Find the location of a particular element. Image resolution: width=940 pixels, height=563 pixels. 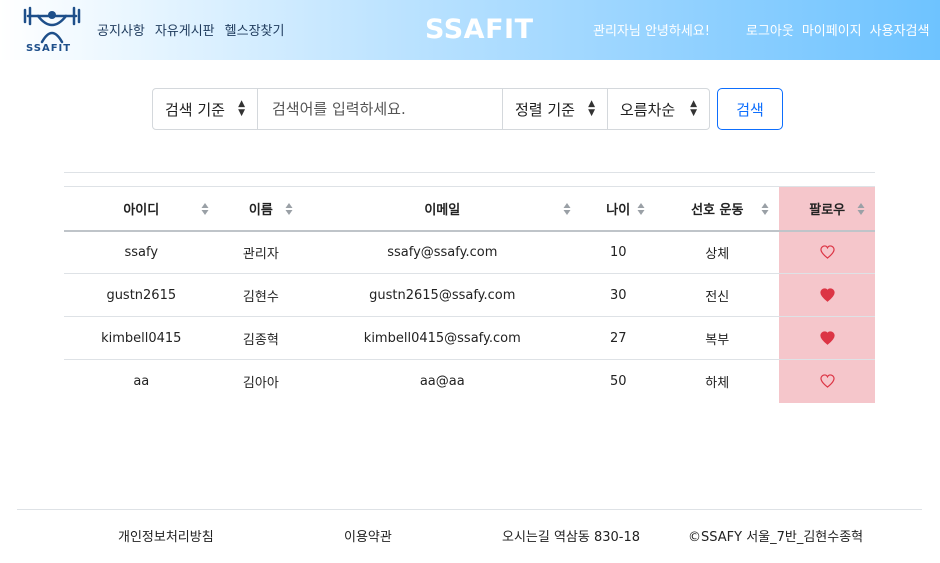

column-header-sport: 선호 운동 is located at coordinates (717, 209).